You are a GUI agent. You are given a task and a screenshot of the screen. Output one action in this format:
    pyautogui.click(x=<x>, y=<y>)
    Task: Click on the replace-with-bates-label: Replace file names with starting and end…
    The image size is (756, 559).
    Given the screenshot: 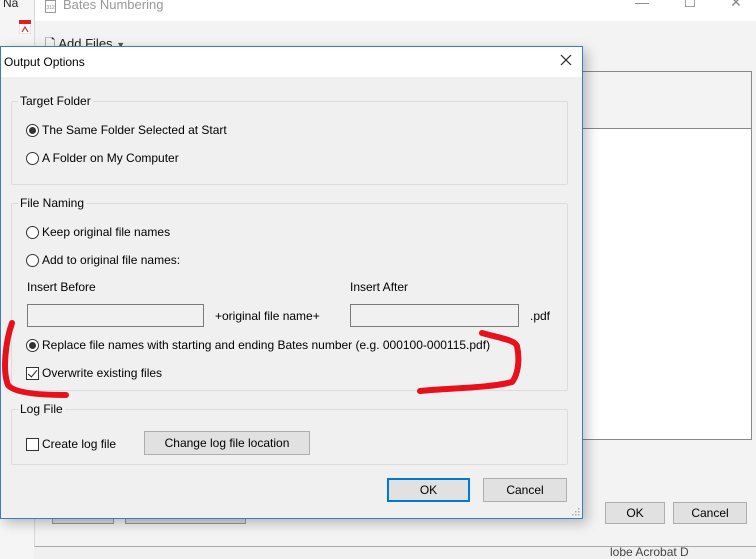 What is the action you would take?
    pyautogui.click(x=266, y=345)
    